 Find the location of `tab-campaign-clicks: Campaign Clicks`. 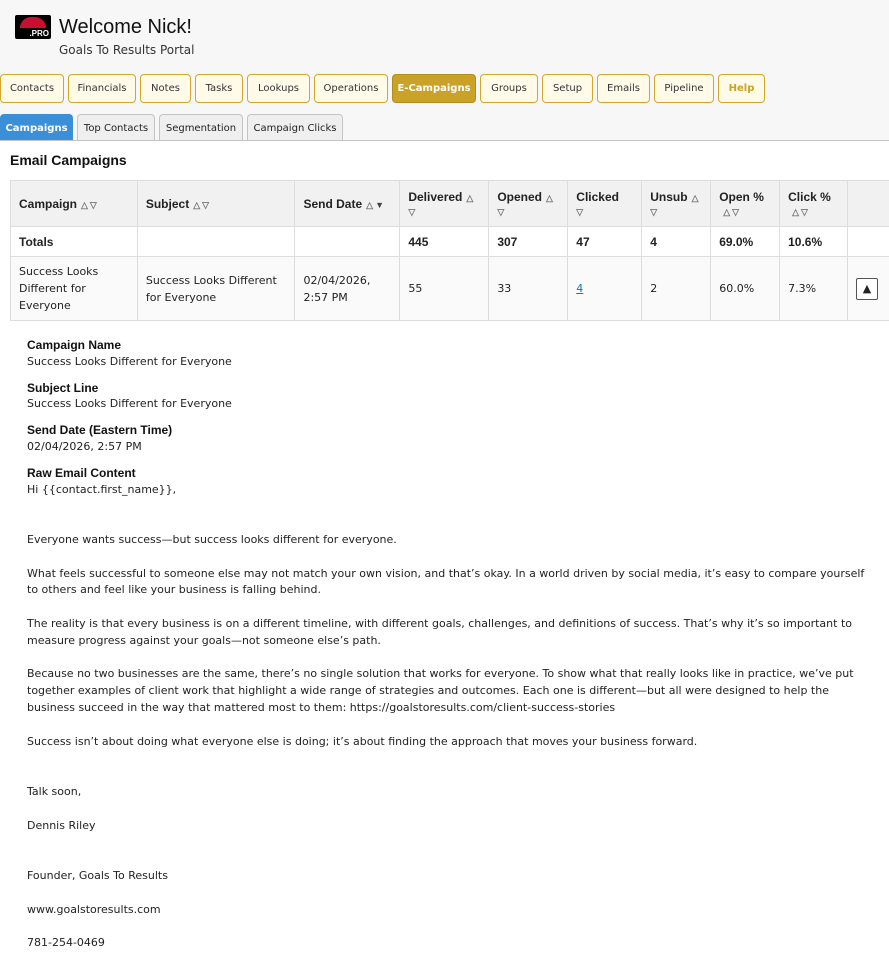

tab-campaign-clicks: Campaign Clicks is located at coordinates (295, 127).